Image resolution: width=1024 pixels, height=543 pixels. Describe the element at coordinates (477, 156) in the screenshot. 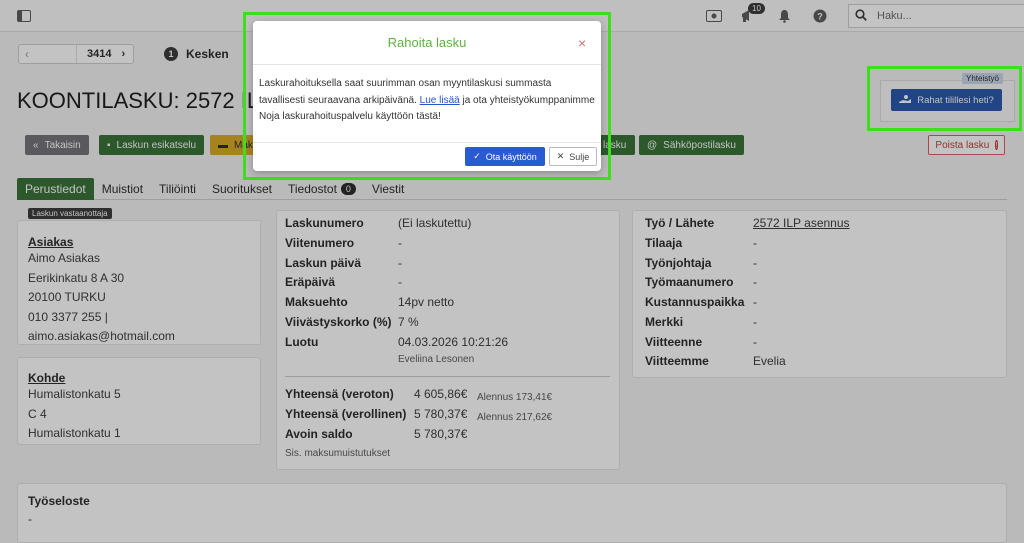

I see `check-icon: ✓` at that location.